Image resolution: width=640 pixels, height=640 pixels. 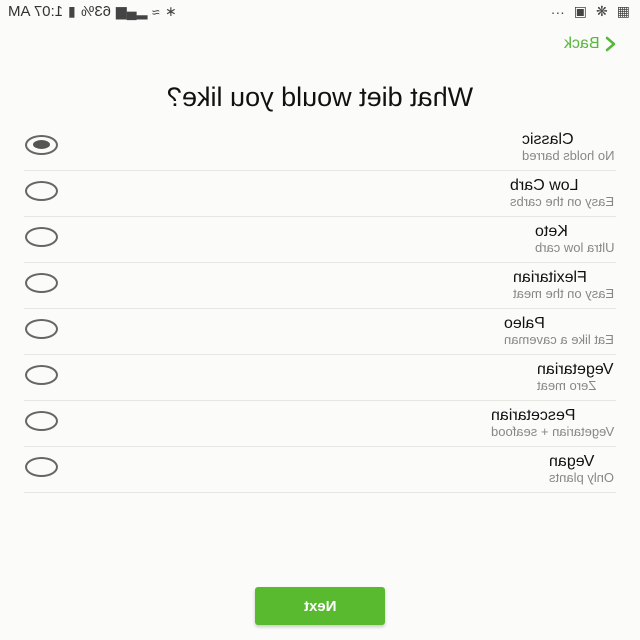 What do you see at coordinates (602, 11) in the screenshot?
I see `fan-icon: ❋` at bounding box center [602, 11].